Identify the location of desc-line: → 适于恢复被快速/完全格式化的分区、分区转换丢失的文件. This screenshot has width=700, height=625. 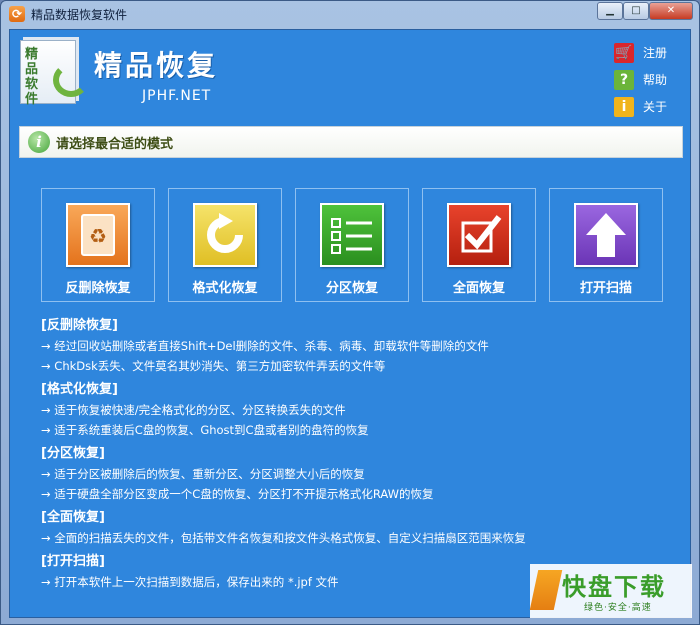
(193, 410).